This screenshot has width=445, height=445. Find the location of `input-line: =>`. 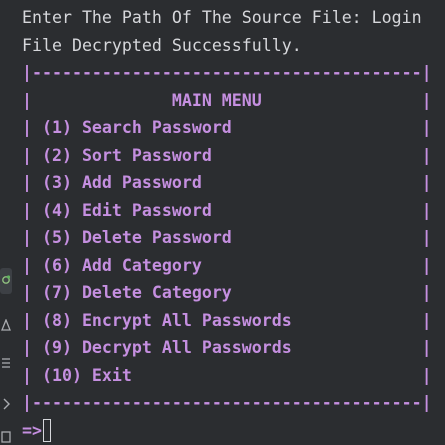

input-line: => is located at coordinates (36, 431).